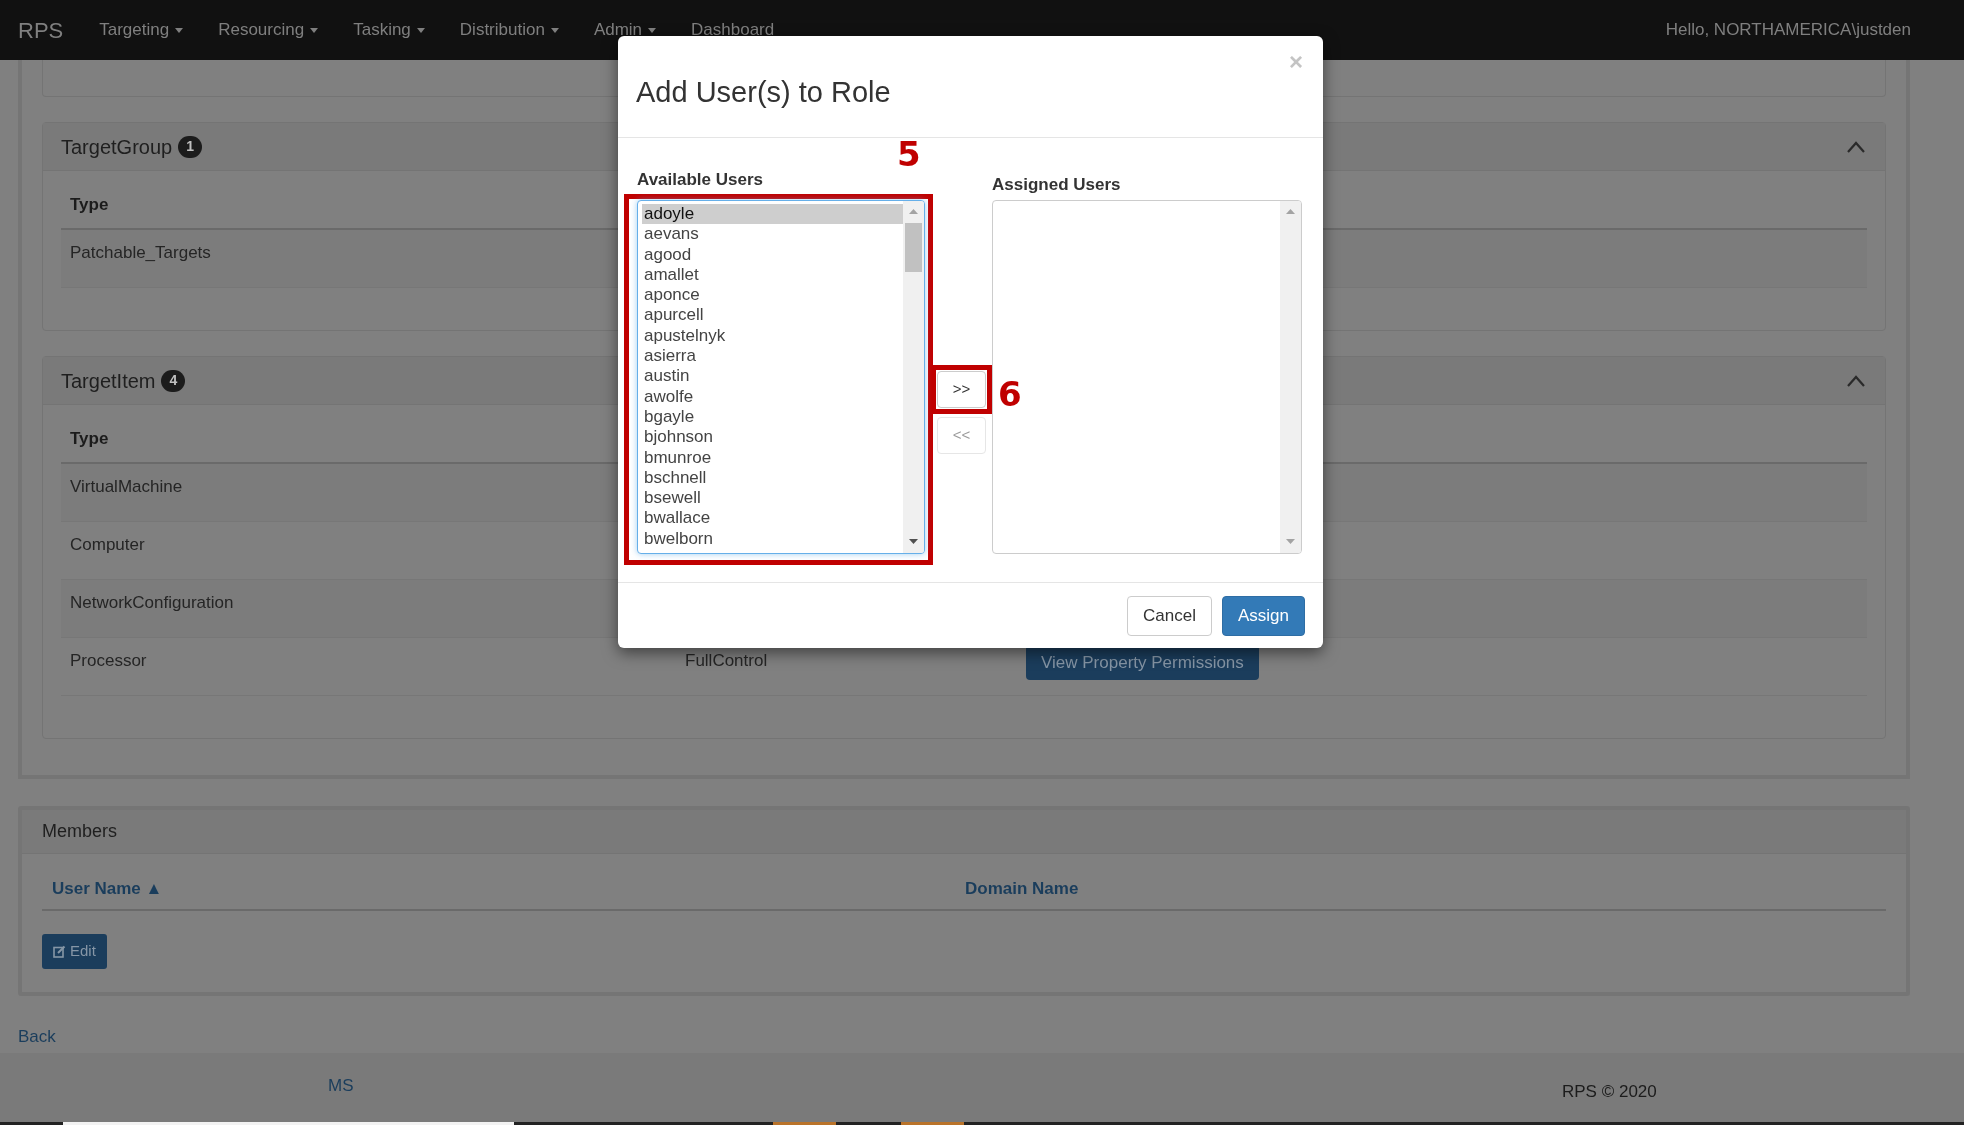 The width and height of the screenshot is (1964, 1125). Describe the element at coordinates (700, 180) in the screenshot. I see `list-label: Available Users` at that location.